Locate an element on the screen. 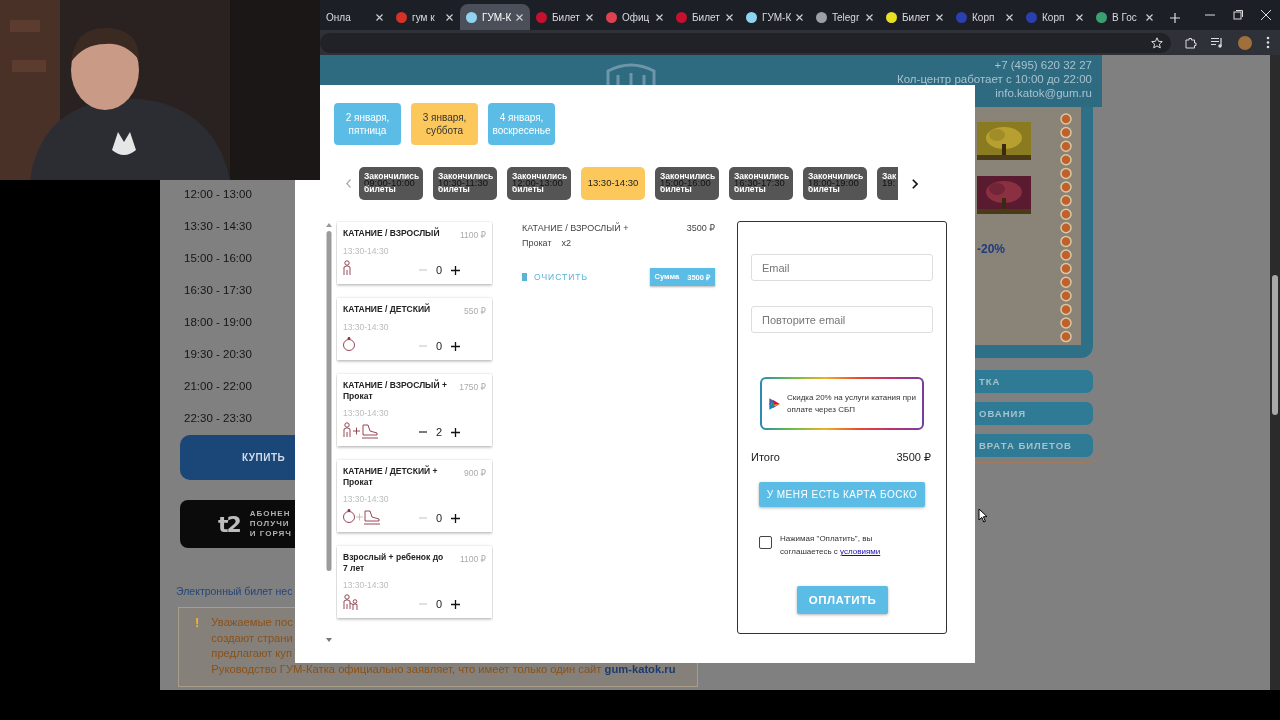  scrollbar-thumb is located at coordinates (1275, 345).